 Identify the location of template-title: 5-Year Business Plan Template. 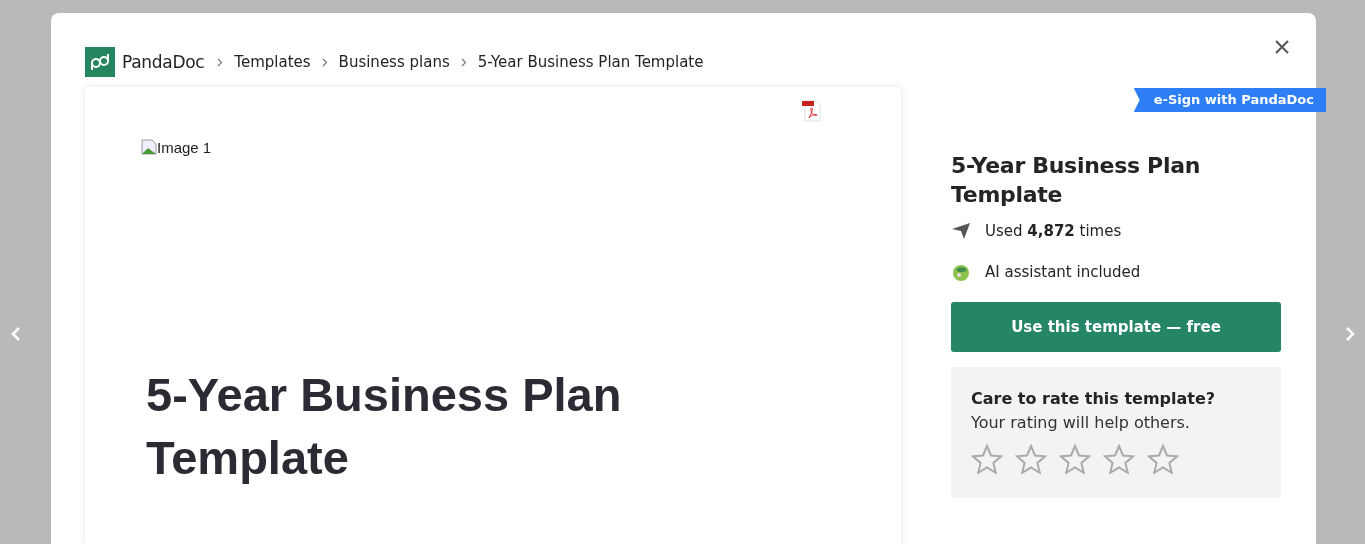
(1076, 180).